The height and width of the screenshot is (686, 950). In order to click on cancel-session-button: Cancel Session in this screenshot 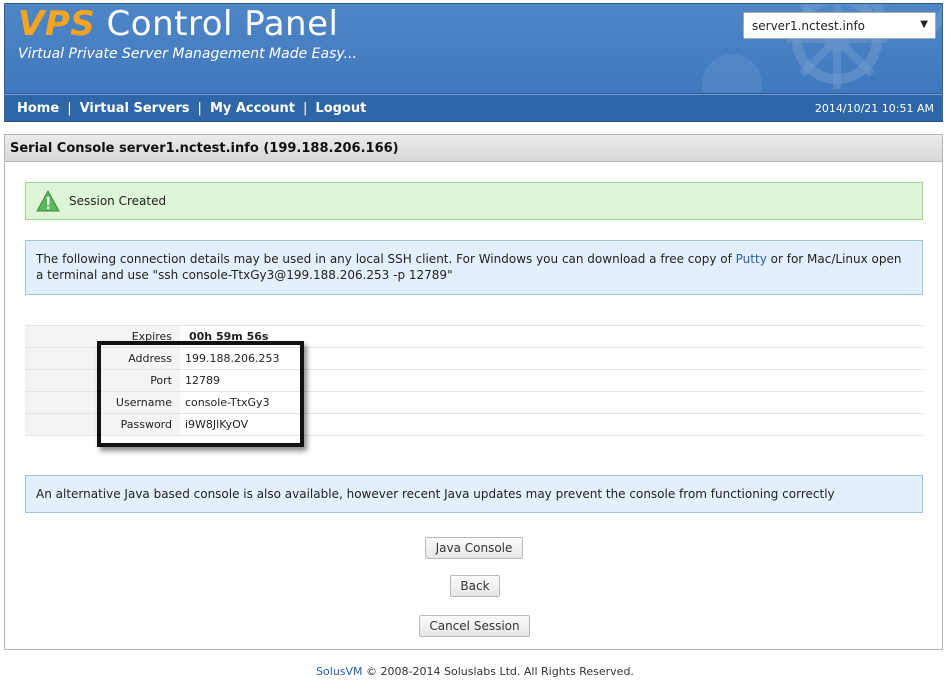, I will do `click(474, 626)`.